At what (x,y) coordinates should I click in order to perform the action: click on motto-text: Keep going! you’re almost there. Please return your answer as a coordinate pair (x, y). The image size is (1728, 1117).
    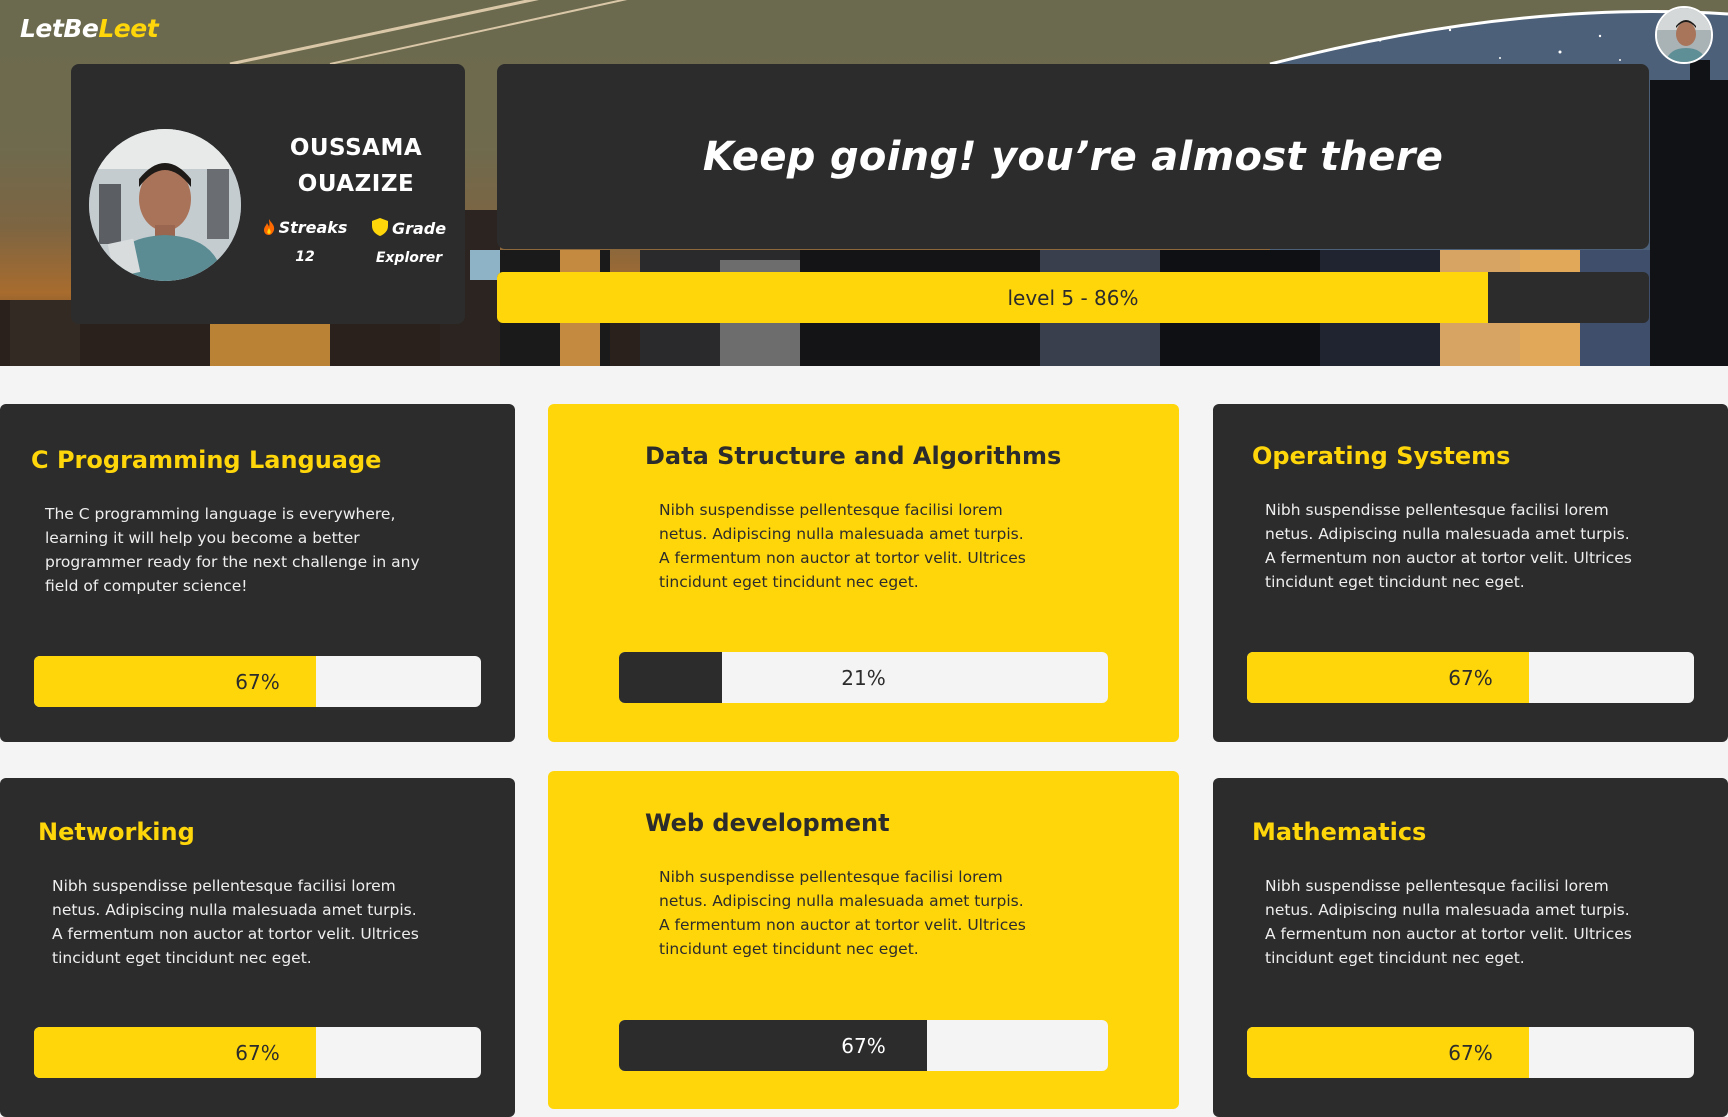
    Looking at the image, I should click on (1073, 156).